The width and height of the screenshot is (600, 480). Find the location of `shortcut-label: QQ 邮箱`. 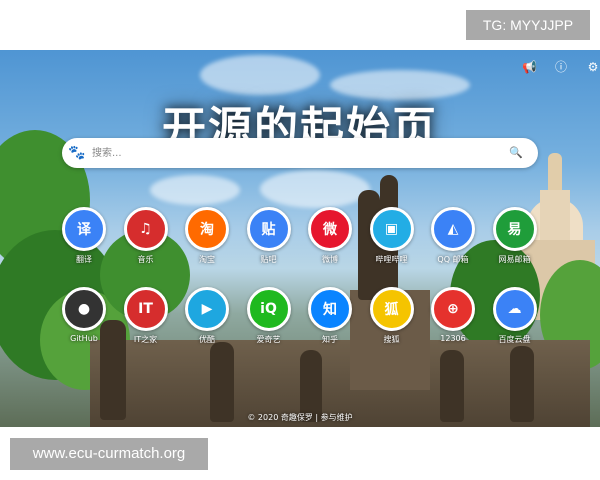

shortcut-label: QQ 邮箱 is located at coordinates (453, 259).